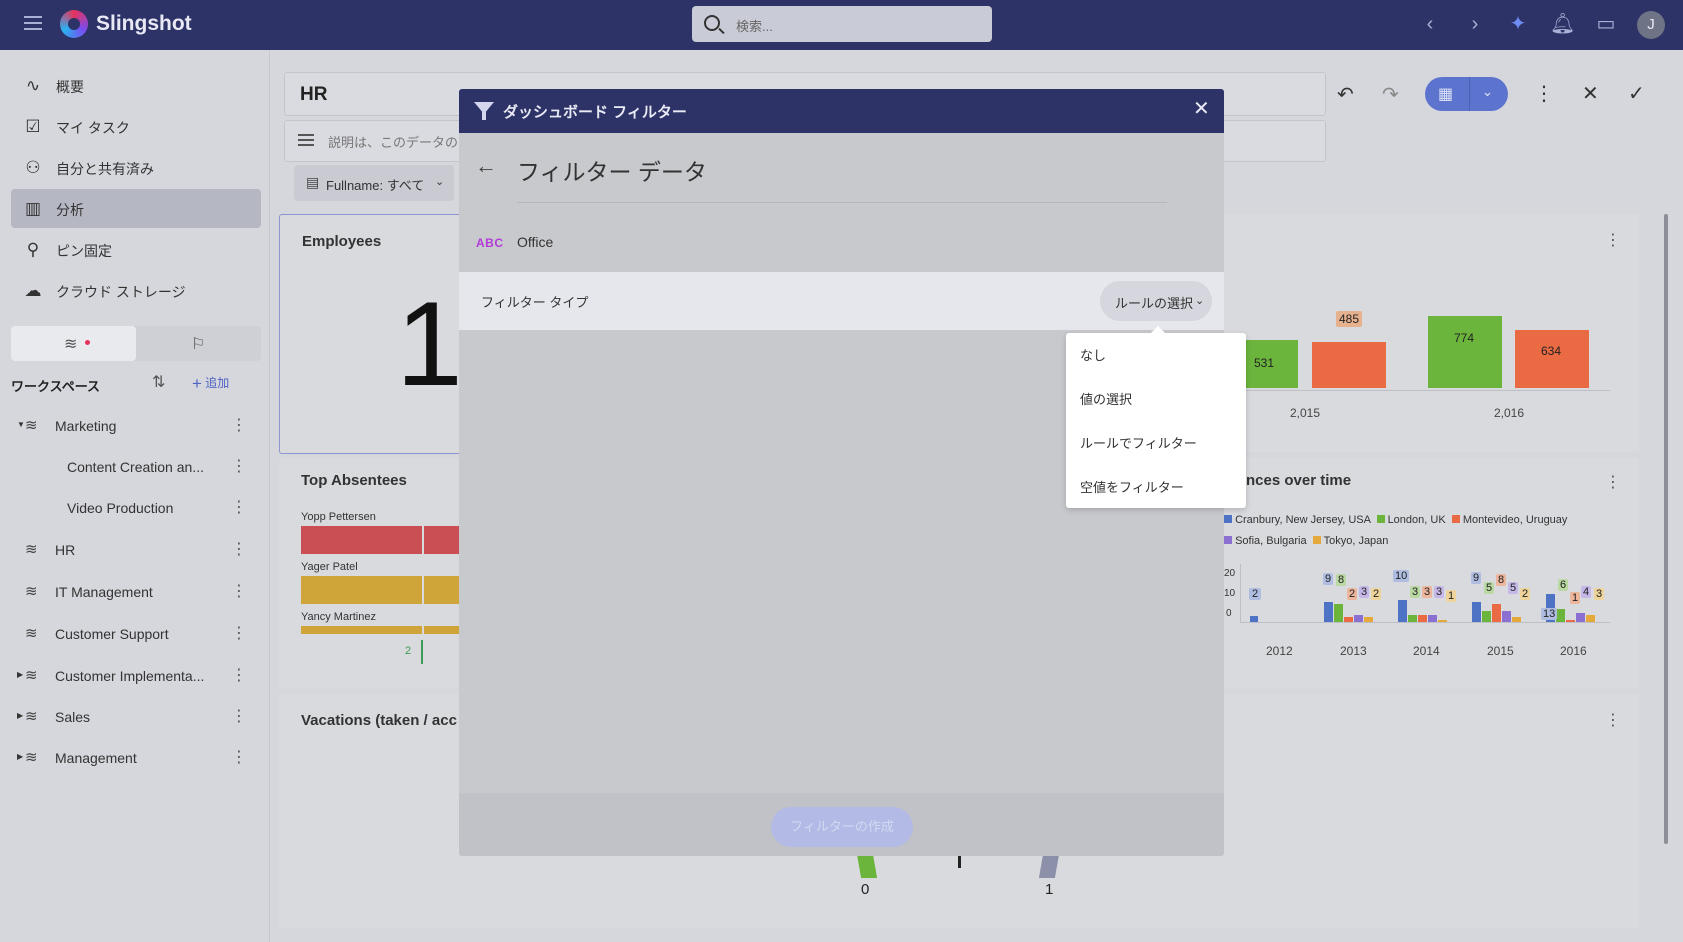 This screenshot has width=1683, height=942. Describe the element at coordinates (1049, 866) in the screenshot. I see `gauge-arc-right` at that location.